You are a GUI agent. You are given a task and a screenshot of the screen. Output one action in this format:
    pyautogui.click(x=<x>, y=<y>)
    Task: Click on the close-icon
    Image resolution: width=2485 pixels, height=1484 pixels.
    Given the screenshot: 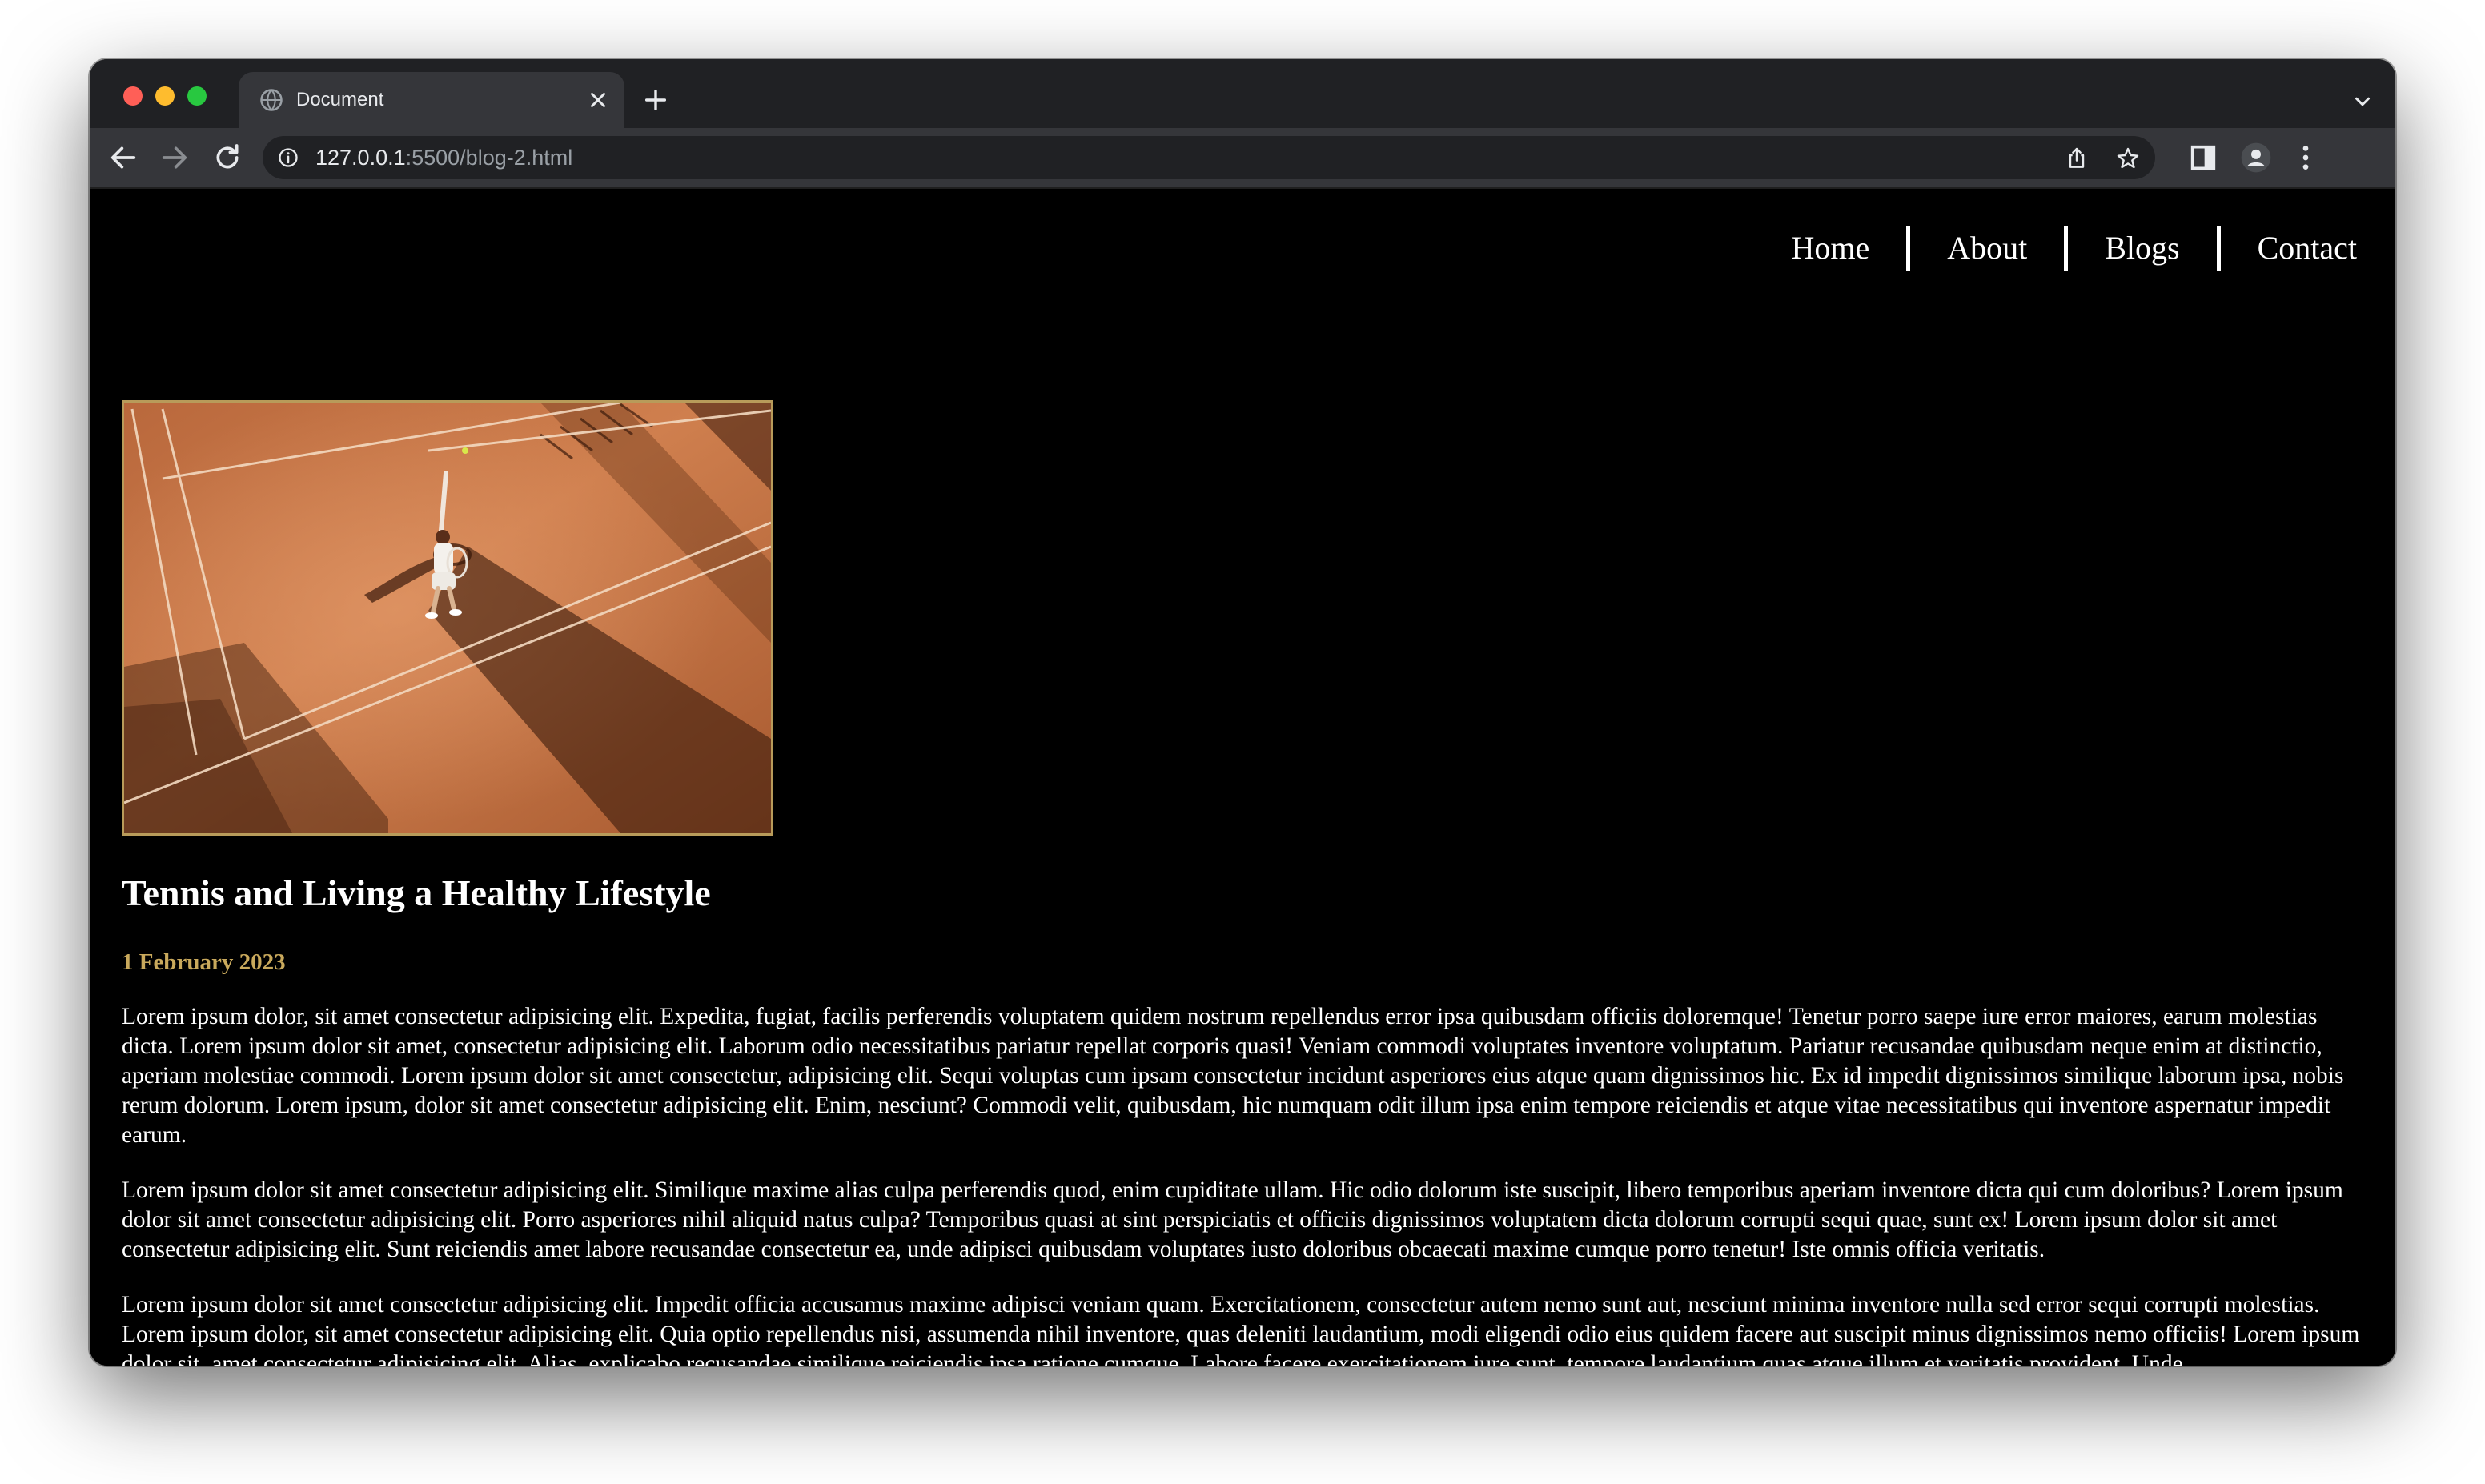 What is the action you would take?
    pyautogui.click(x=598, y=100)
    